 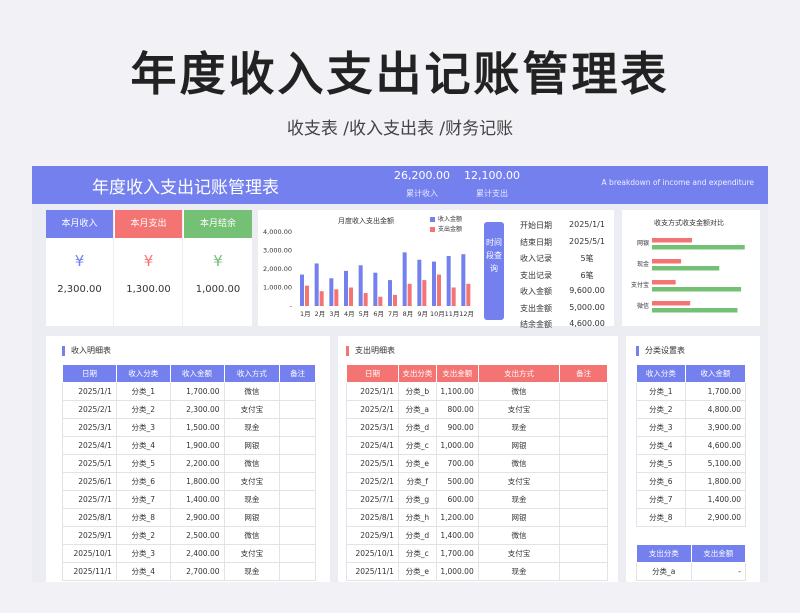 I want to click on table-cell: 2025/10/1, so click(x=89, y=553).